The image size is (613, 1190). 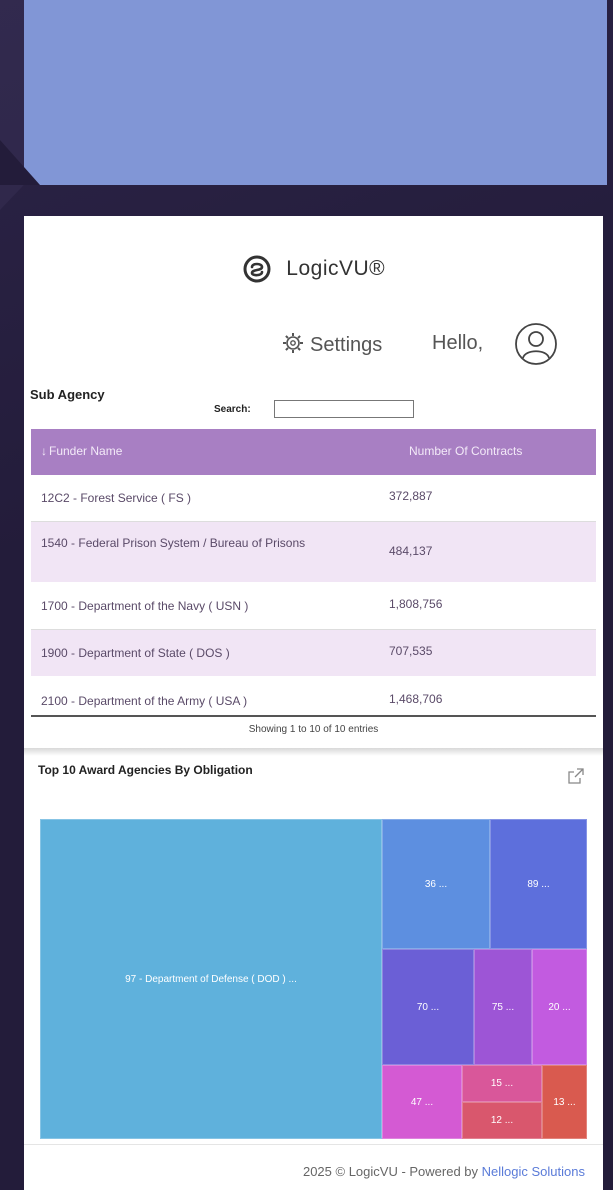 I want to click on footer-text: 2025 © LogicVU - Powered by, so click(x=392, y=1171).